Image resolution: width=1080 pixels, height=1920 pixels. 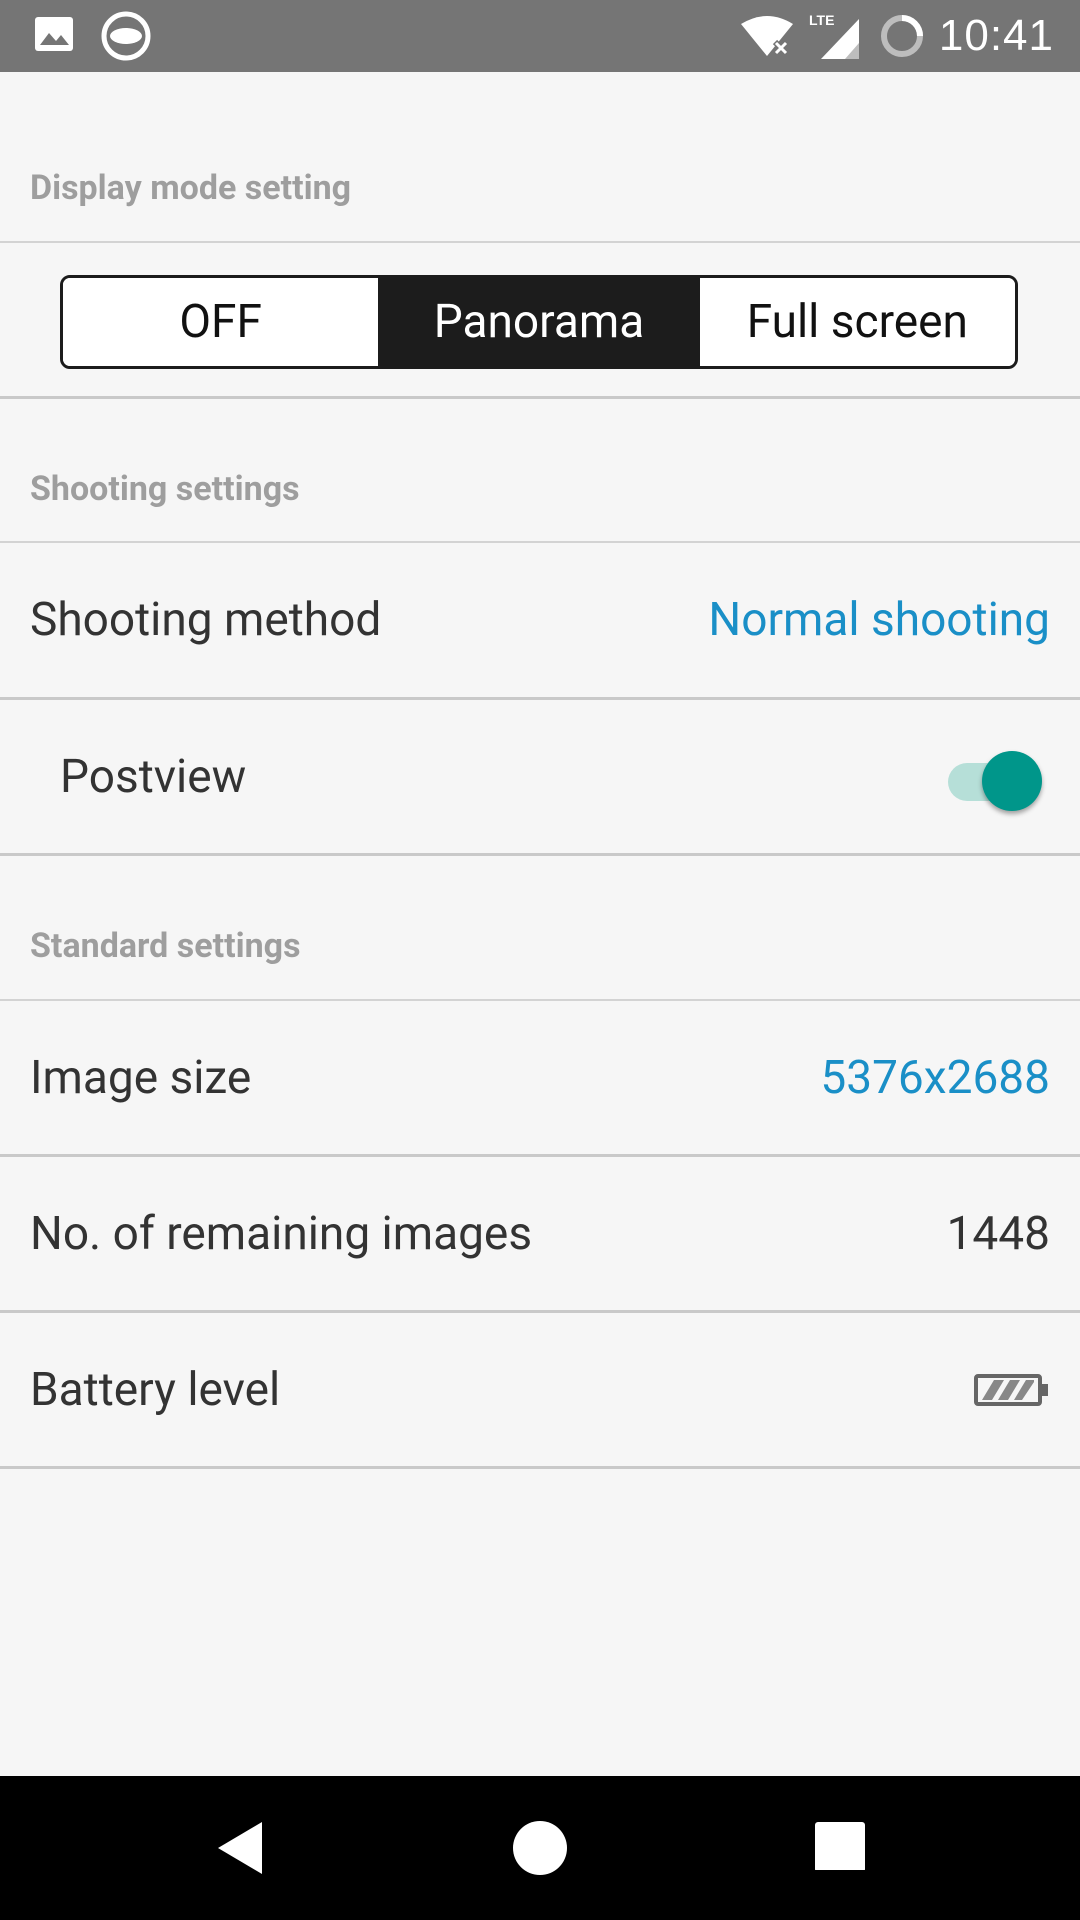 What do you see at coordinates (540, 621) in the screenshot?
I see `shooting-method-row: Shooting method Normal shooting` at bounding box center [540, 621].